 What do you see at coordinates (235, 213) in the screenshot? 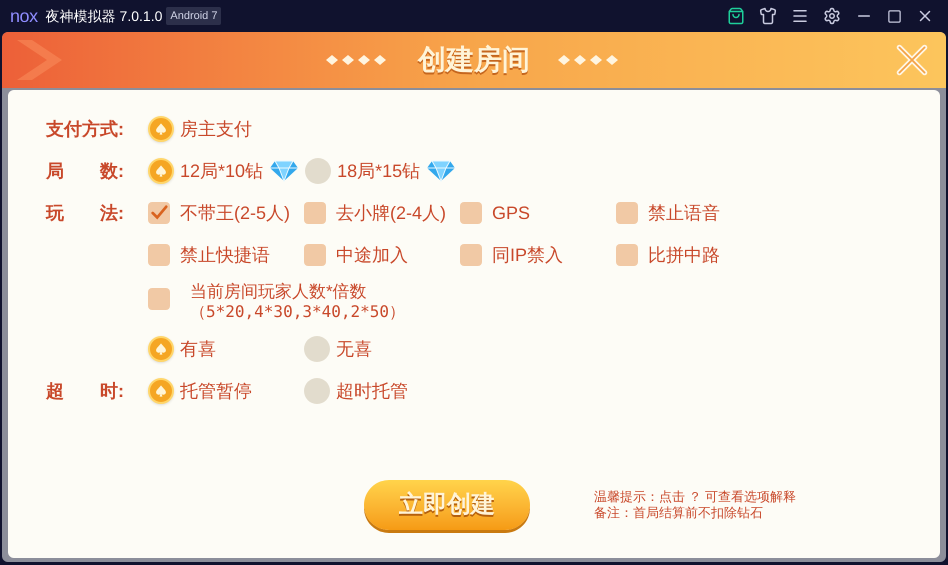
I see `option-label: 不带王(2-5人)` at bounding box center [235, 213].